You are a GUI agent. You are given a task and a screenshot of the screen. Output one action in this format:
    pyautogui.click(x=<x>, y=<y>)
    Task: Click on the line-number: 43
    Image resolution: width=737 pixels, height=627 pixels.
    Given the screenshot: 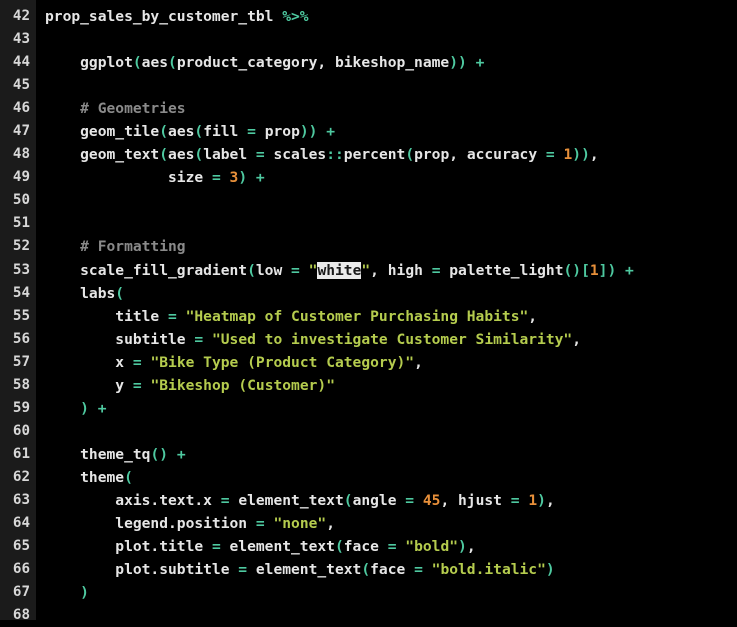 What is the action you would take?
    pyautogui.click(x=21, y=39)
    